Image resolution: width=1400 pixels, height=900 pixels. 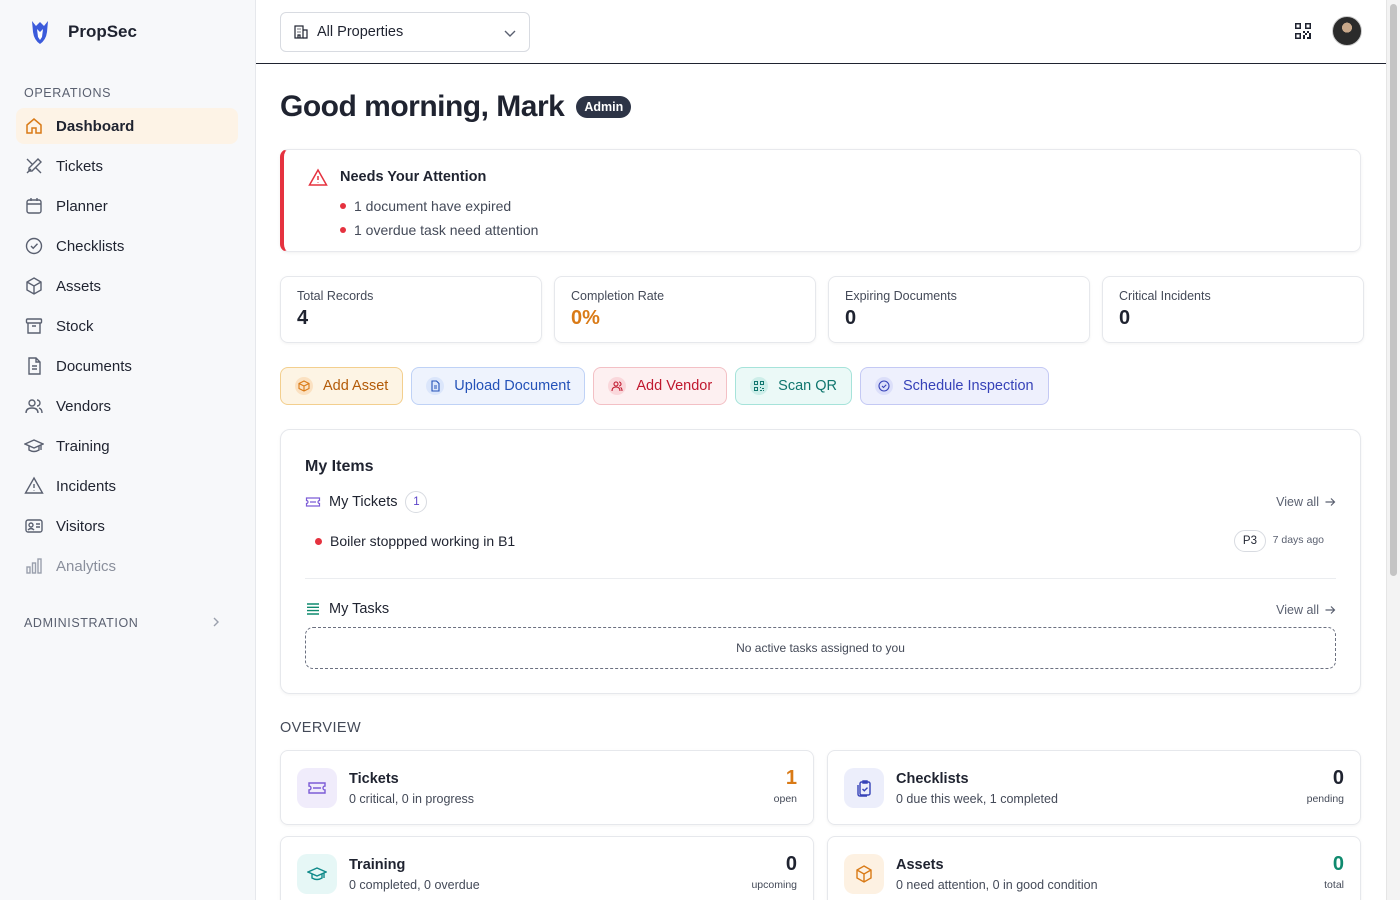 I want to click on my-tasks-header: My Tasks, so click(x=347, y=609).